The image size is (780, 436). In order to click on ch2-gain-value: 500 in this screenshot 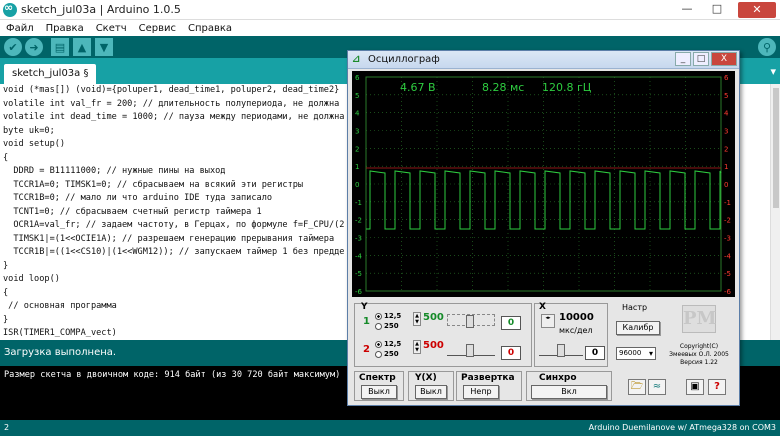, I will do `click(433, 345)`.